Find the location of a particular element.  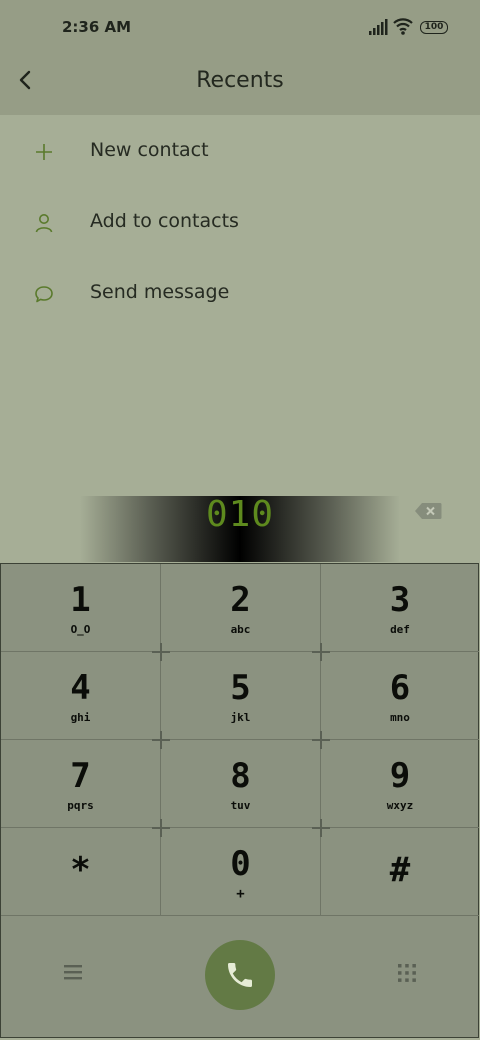

key-star: * is located at coordinates (81, 872).